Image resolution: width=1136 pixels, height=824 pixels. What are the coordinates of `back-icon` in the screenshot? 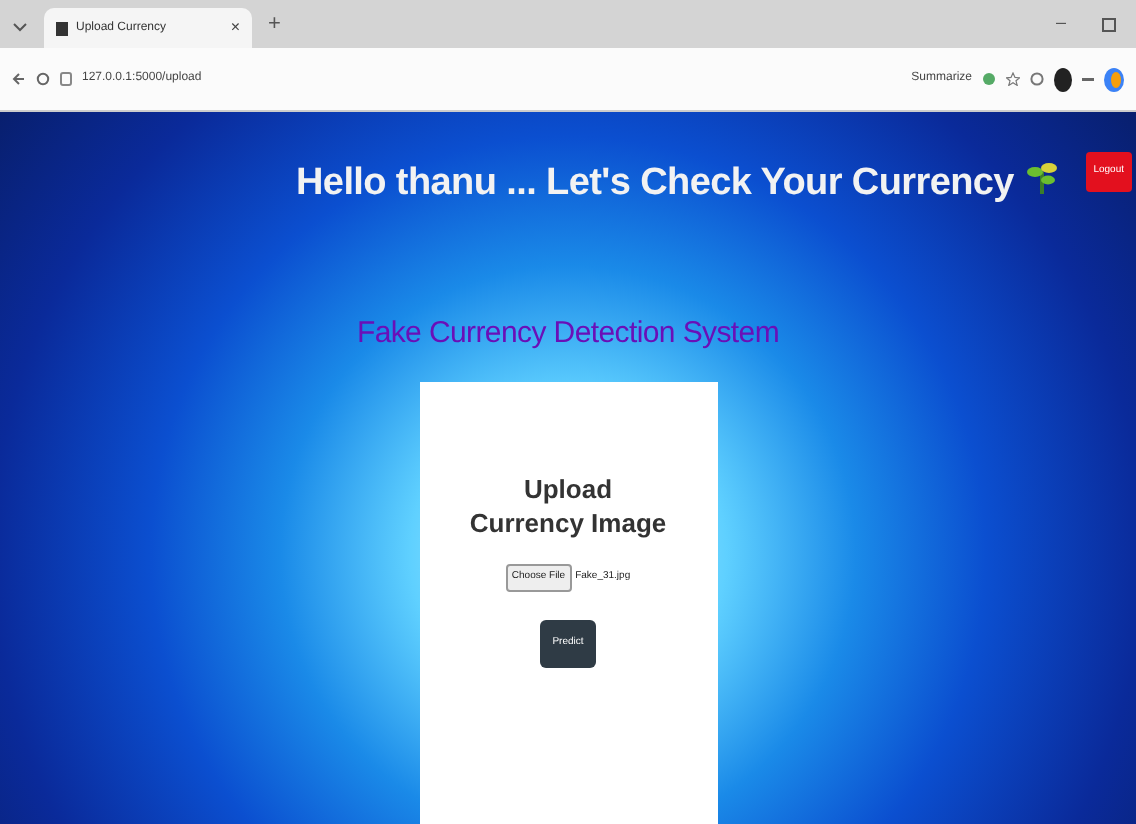 It's located at (19, 79).